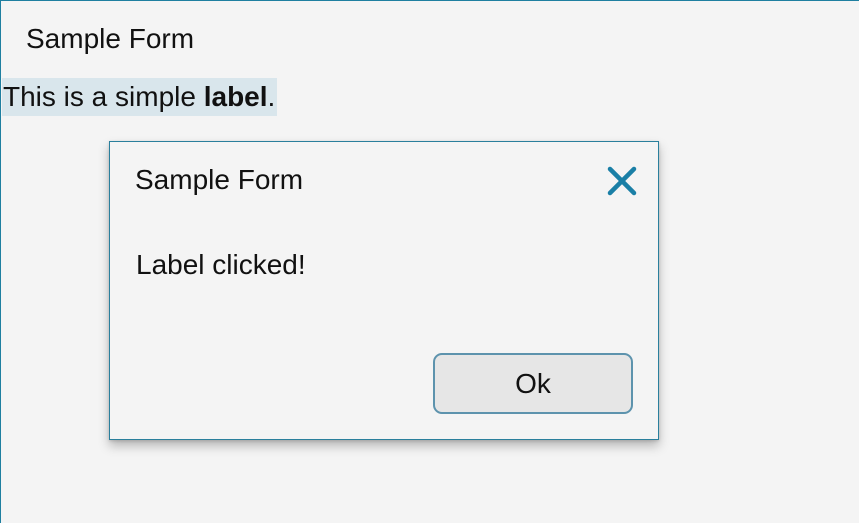 This screenshot has height=523, width=859. I want to click on close-icon, so click(622, 181).